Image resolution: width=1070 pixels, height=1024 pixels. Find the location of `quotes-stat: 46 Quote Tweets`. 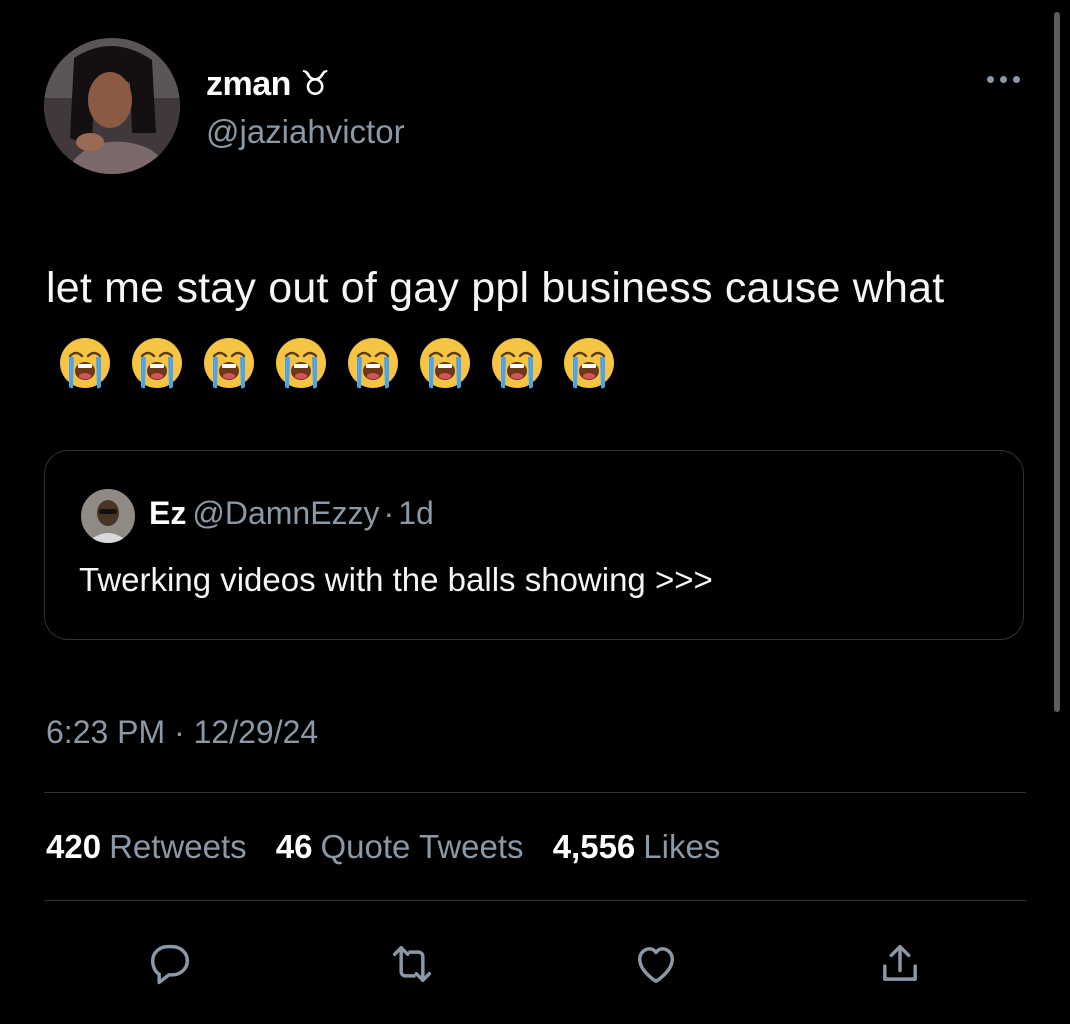

quotes-stat: 46 Quote Tweets is located at coordinates (400, 846).